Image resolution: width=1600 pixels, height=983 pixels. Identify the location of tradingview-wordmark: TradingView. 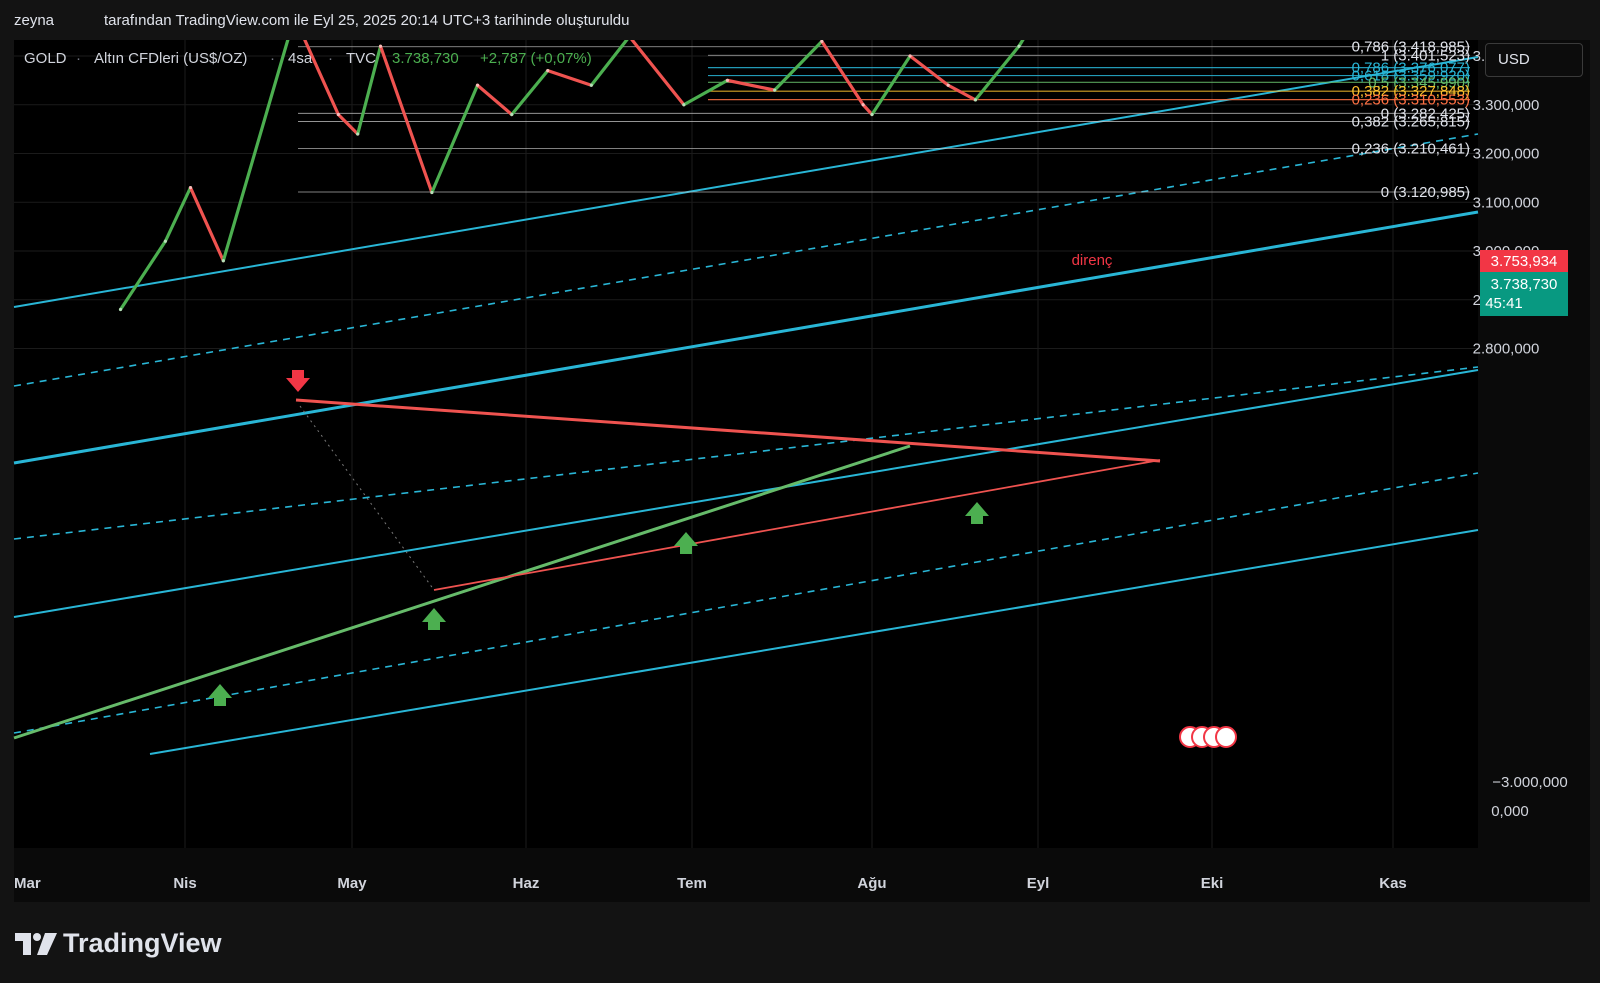
(142, 943).